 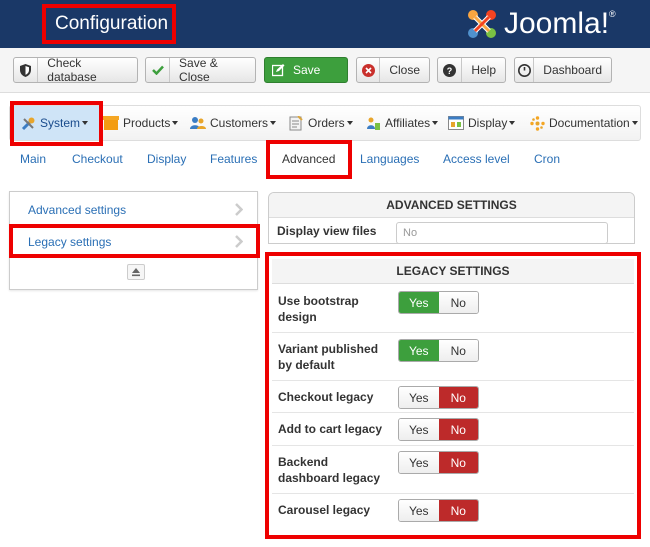 I want to click on close-button: Close, so click(x=393, y=70).